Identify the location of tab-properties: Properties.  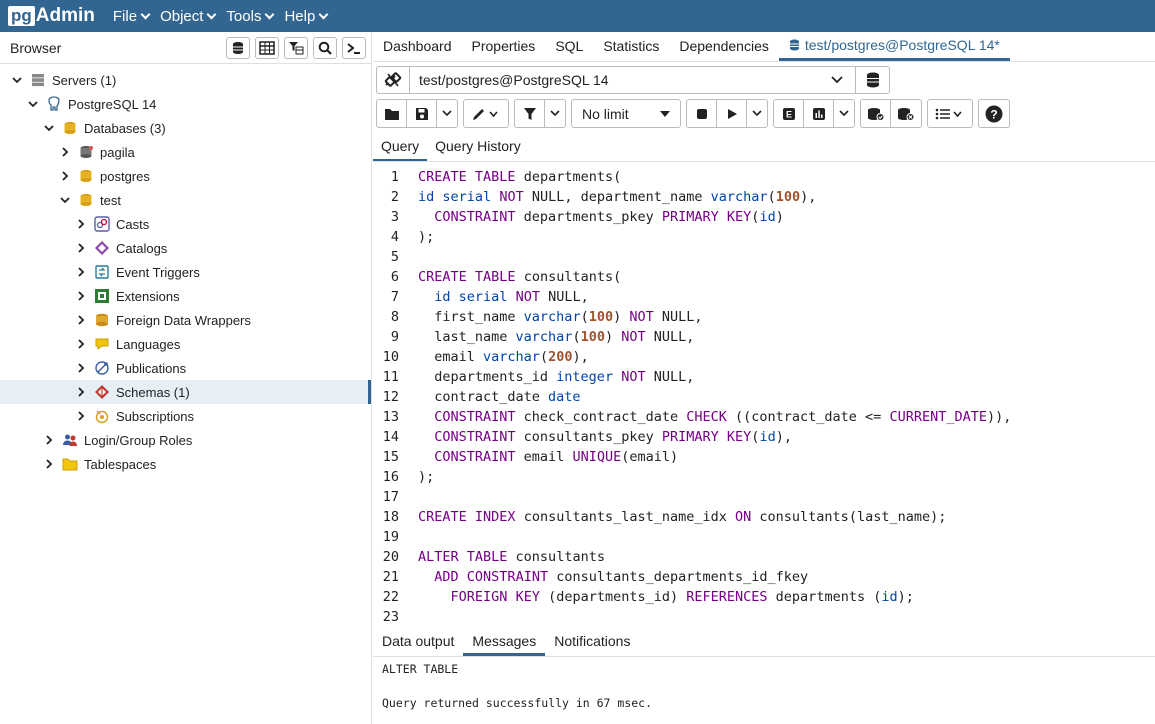
(504, 46).